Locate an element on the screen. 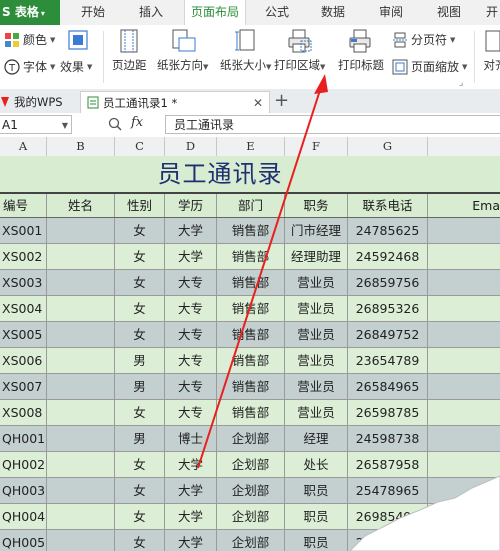 This screenshot has width=500, height=551. dialog-launcher-icon: ⌟ is located at coordinates (461, 83).